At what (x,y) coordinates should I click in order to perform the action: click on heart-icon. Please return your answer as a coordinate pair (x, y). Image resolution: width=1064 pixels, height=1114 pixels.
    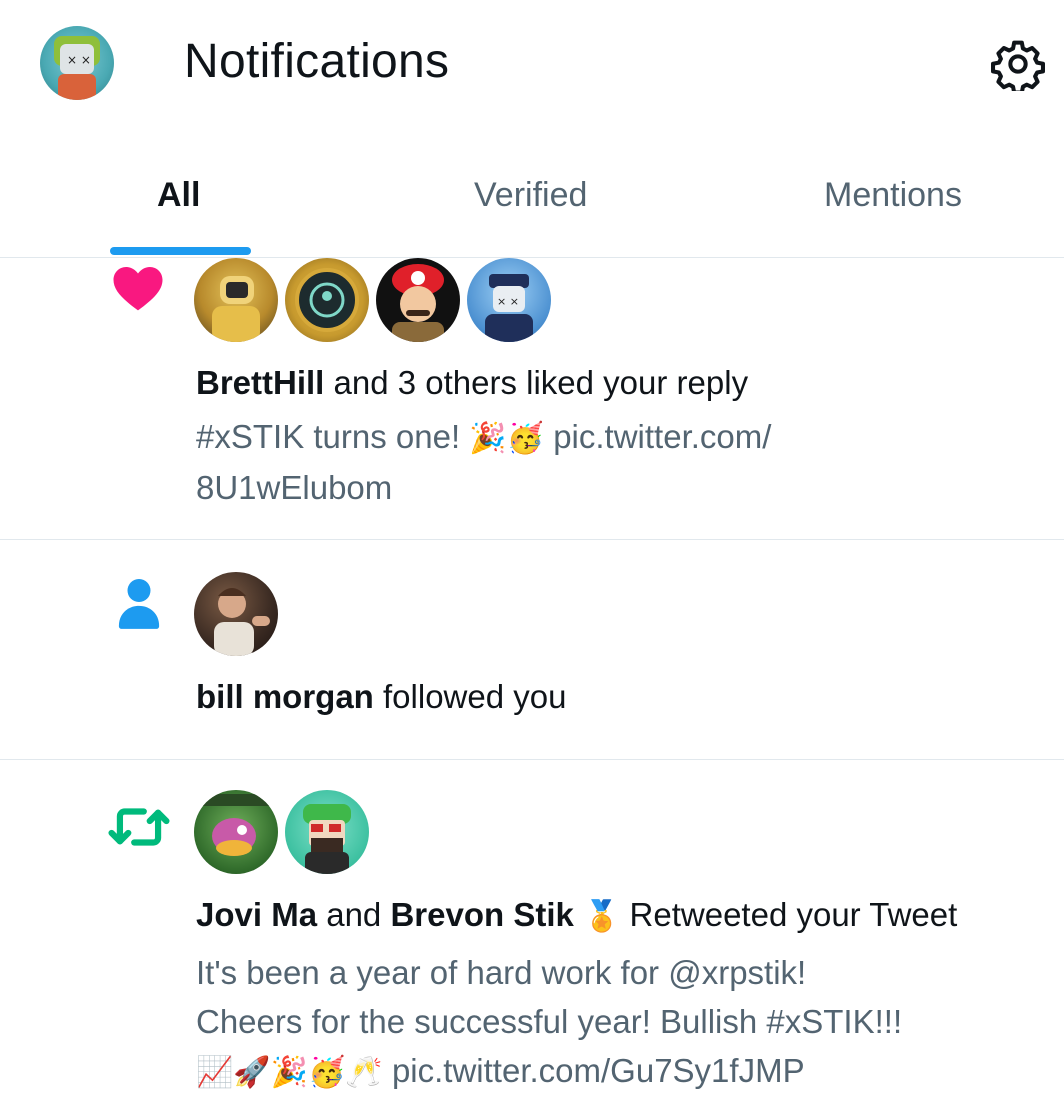
    Looking at the image, I should click on (138, 289).